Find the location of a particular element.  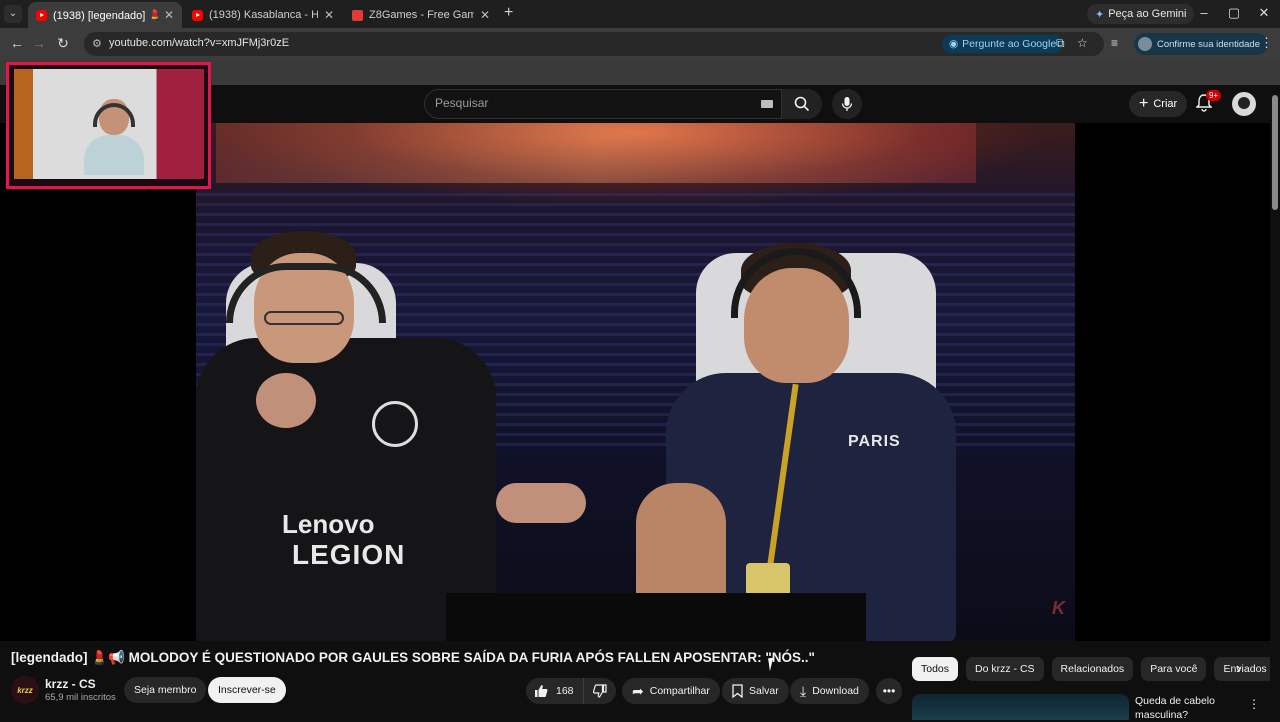

z8games-icon is located at coordinates (357, 15).